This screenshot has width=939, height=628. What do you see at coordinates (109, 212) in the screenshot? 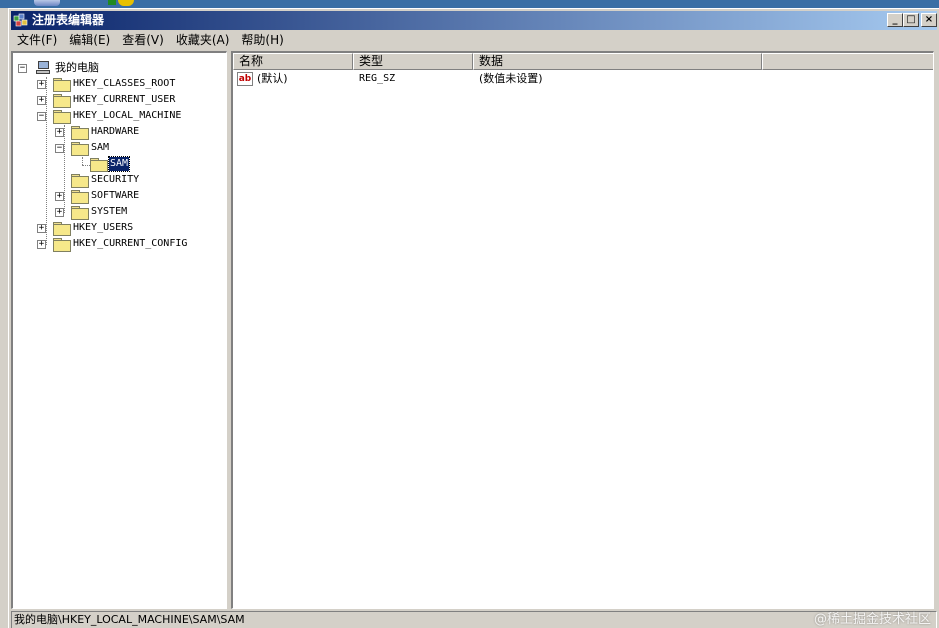
I see `tree-item-system: SYSTEM` at bounding box center [109, 212].